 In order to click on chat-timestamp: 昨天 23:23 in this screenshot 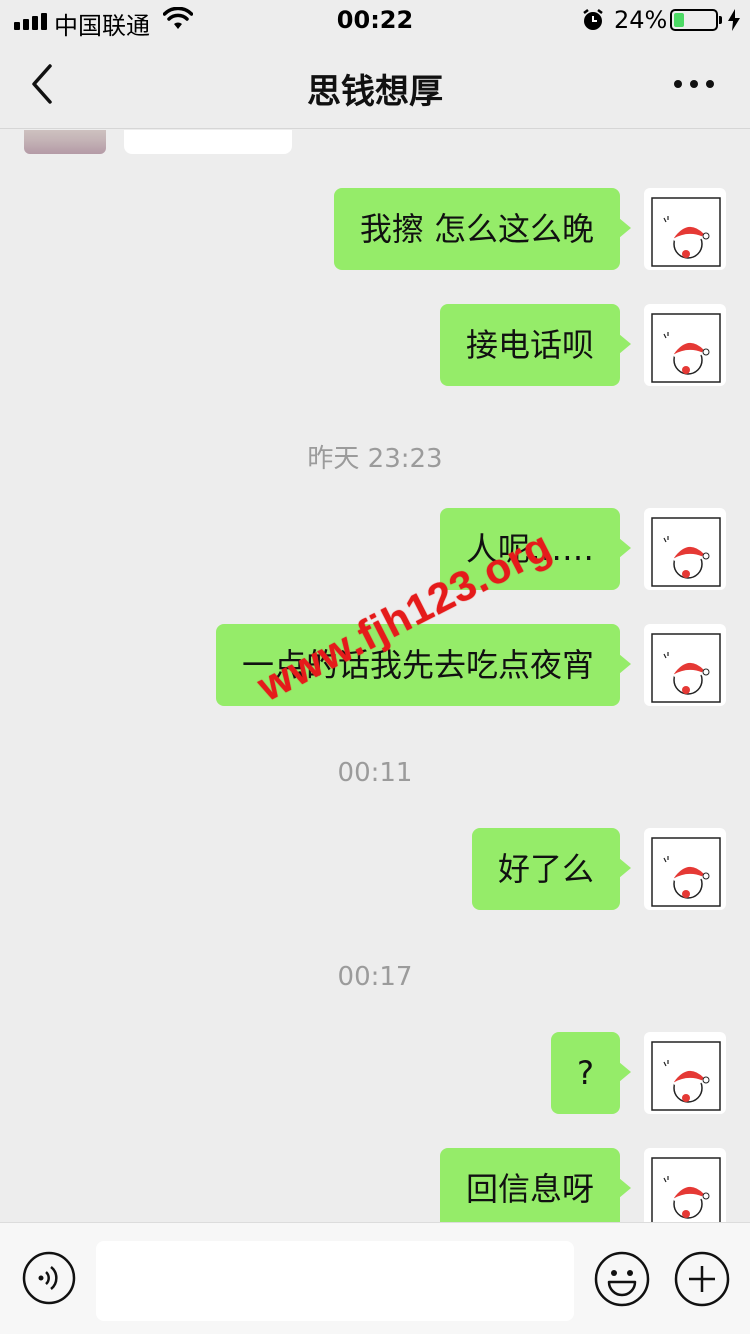, I will do `click(375, 459)`.